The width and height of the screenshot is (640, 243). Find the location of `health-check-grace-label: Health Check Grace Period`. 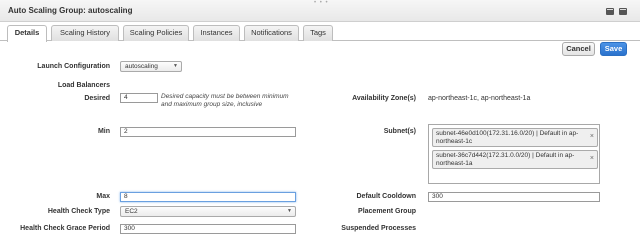

health-check-grace-label: Health Check Grace Period is located at coordinates (65, 228).